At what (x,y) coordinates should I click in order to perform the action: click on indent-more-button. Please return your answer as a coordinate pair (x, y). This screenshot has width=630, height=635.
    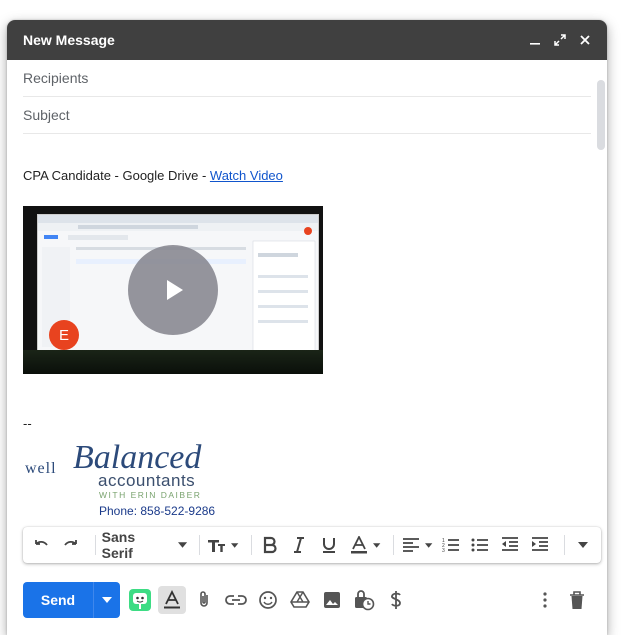
    Looking at the image, I should click on (540, 545).